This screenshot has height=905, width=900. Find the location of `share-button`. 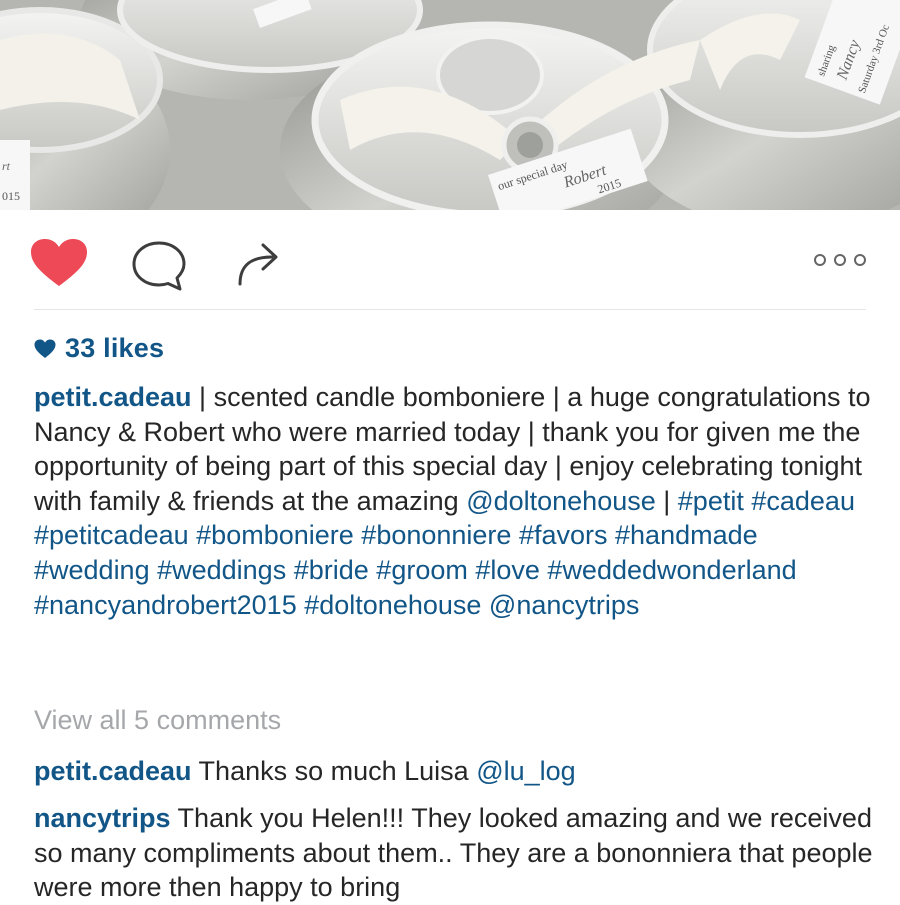

share-button is located at coordinates (260, 264).